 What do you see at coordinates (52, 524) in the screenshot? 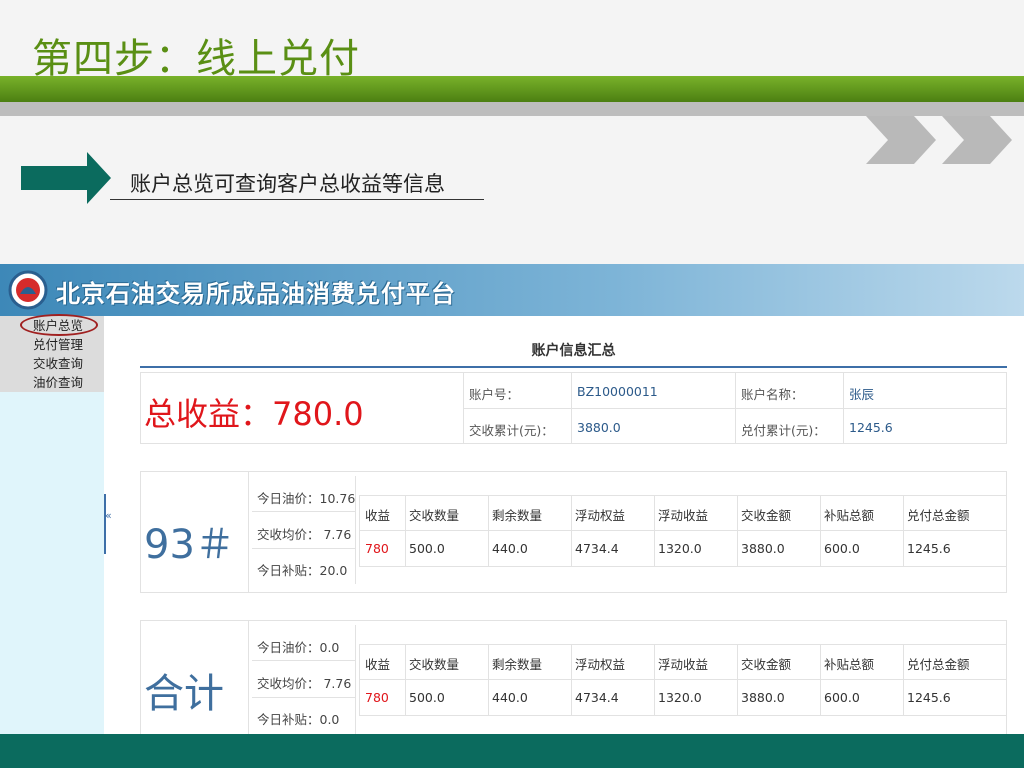
I see `sidebar: 账户总览 兑付管理 交收查询 油价查询` at bounding box center [52, 524].